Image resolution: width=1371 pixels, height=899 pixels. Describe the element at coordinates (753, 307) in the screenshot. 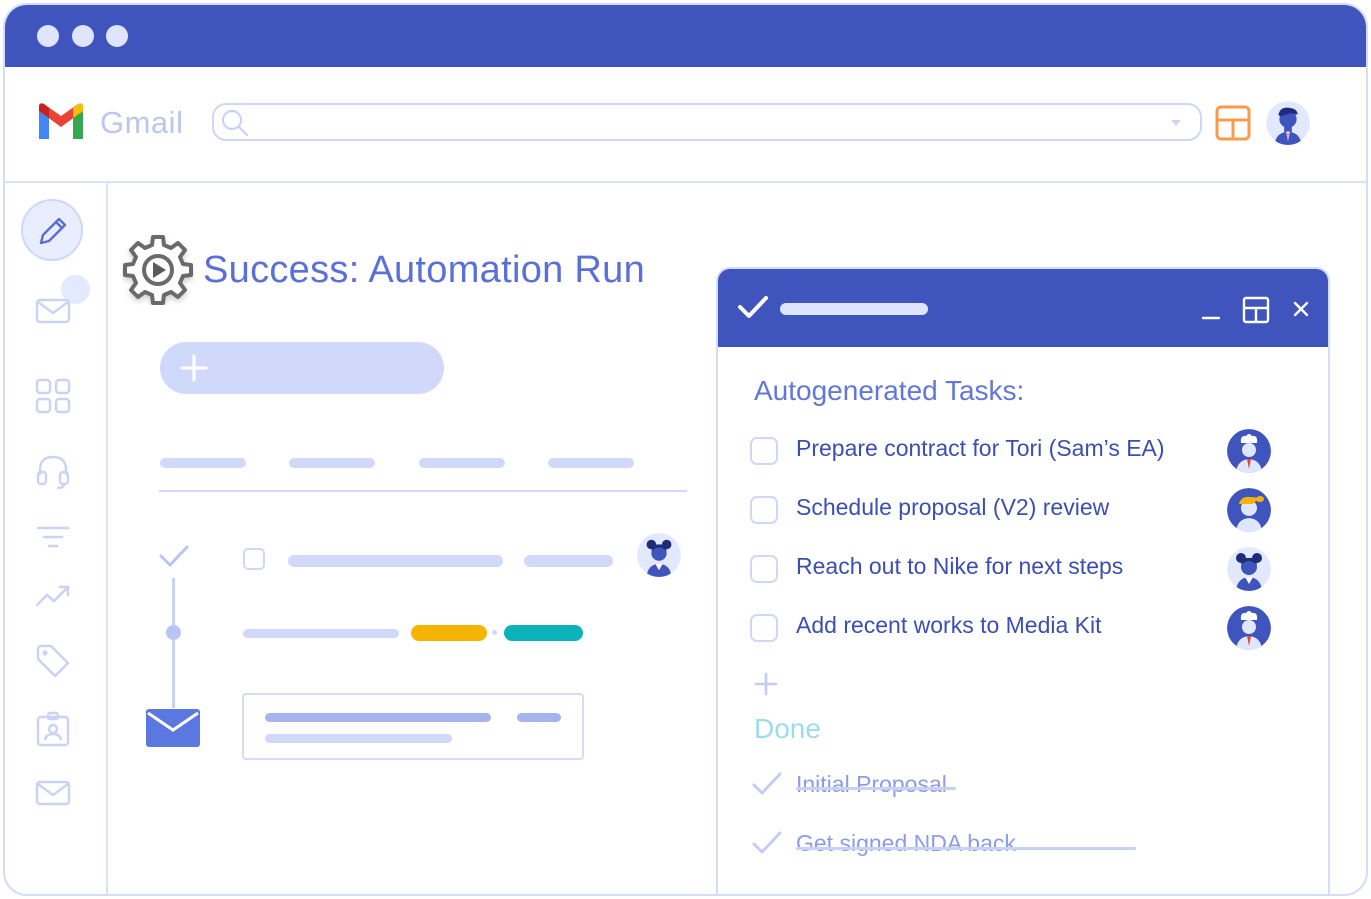

I see `check-icon` at that location.